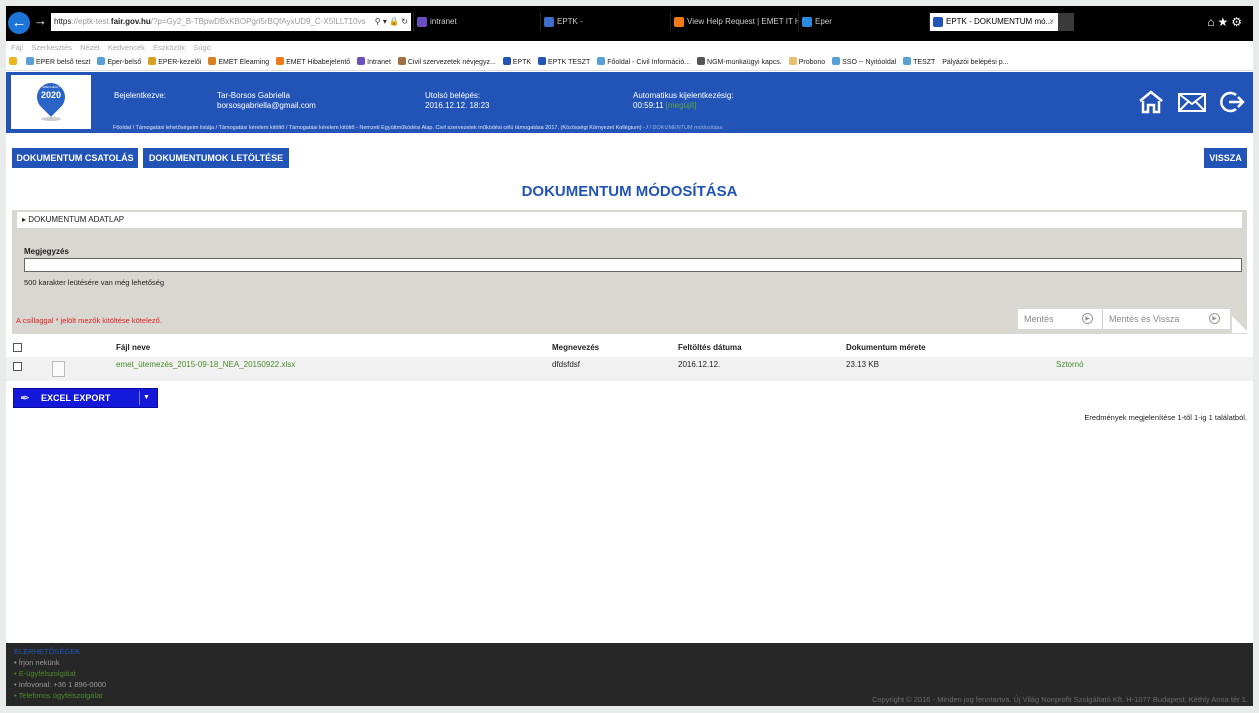 The height and width of the screenshot is (713, 1259). What do you see at coordinates (1232, 102) in the screenshot?
I see `logout-icon` at bounding box center [1232, 102].